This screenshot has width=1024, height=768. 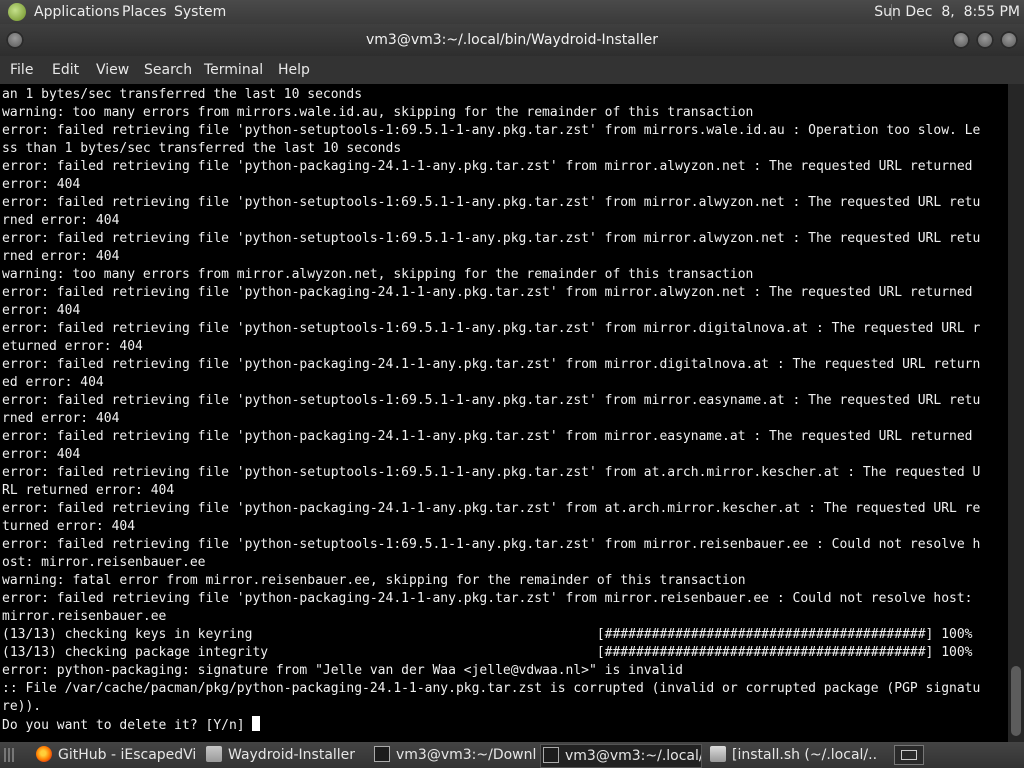 What do you see at coordinates (233, 70) in the screenshot?
I see `menu-terminal: Terminal` at bounding box center [233, 70].